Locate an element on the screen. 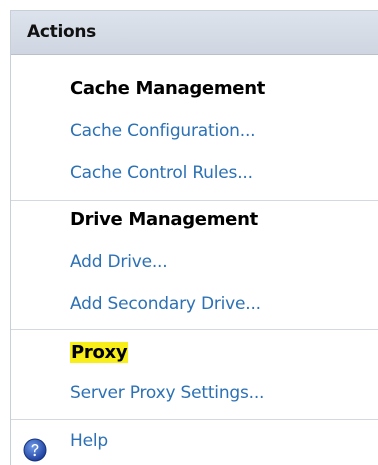 The width and height of the screenshot is (378, 465). section-title-drive-management: Drive Management is located at coordinates (164, 219).